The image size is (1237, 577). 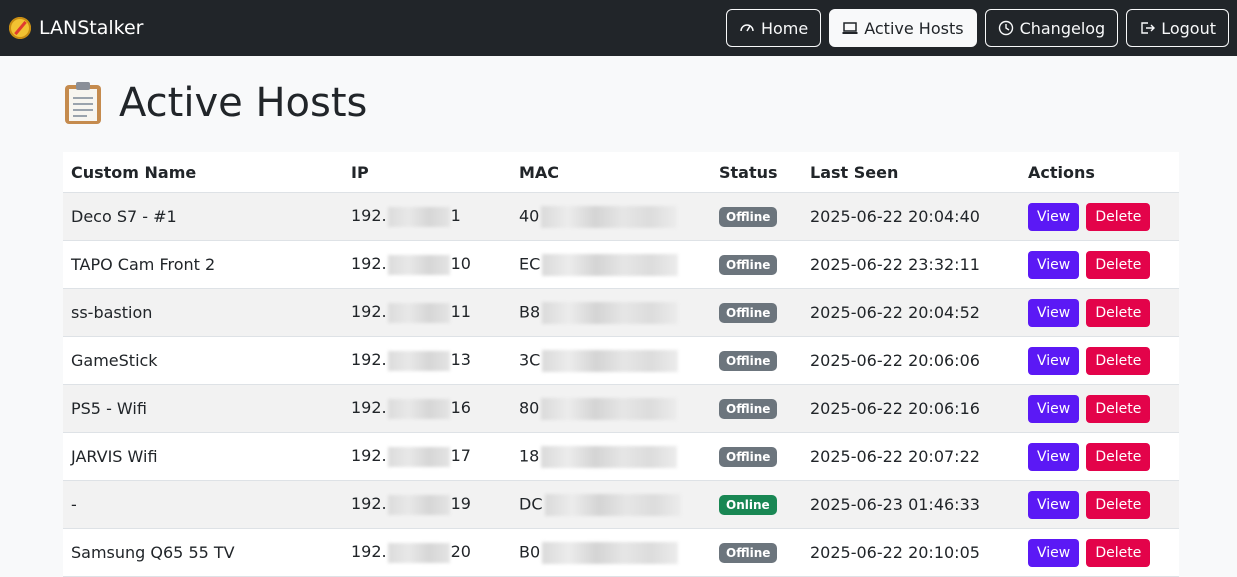 What do you see at coordinates (911, 216) in the screenshot?
I see `last-seen-cell: 2025-06-22 20:04:40` at bounding box center [911, 216].